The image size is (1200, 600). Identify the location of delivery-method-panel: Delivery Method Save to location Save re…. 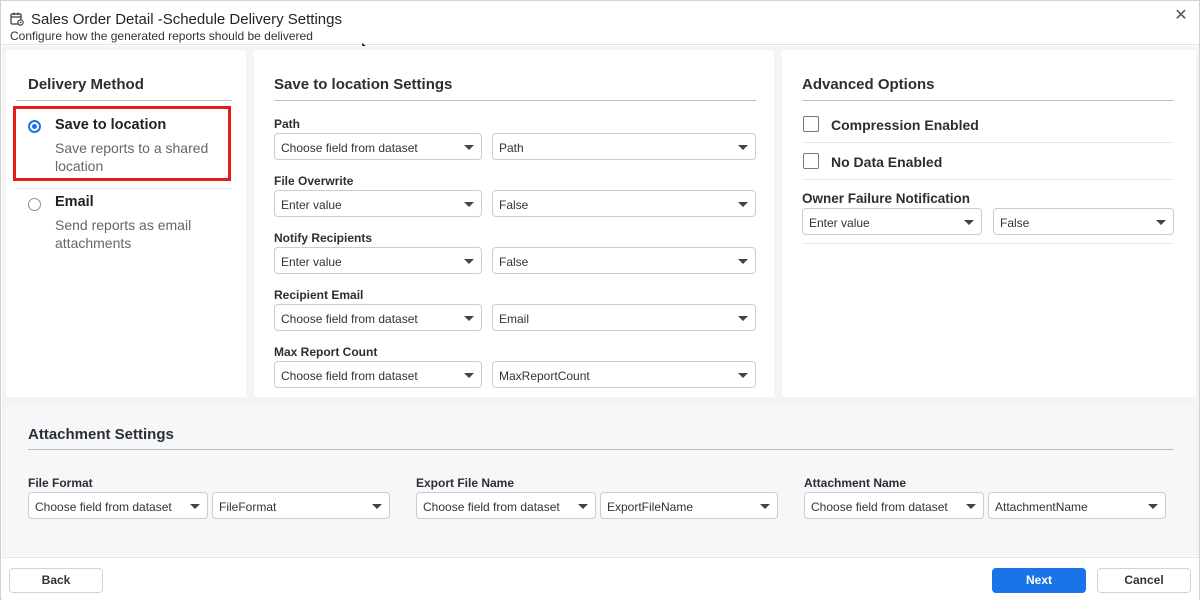
(126, 223).